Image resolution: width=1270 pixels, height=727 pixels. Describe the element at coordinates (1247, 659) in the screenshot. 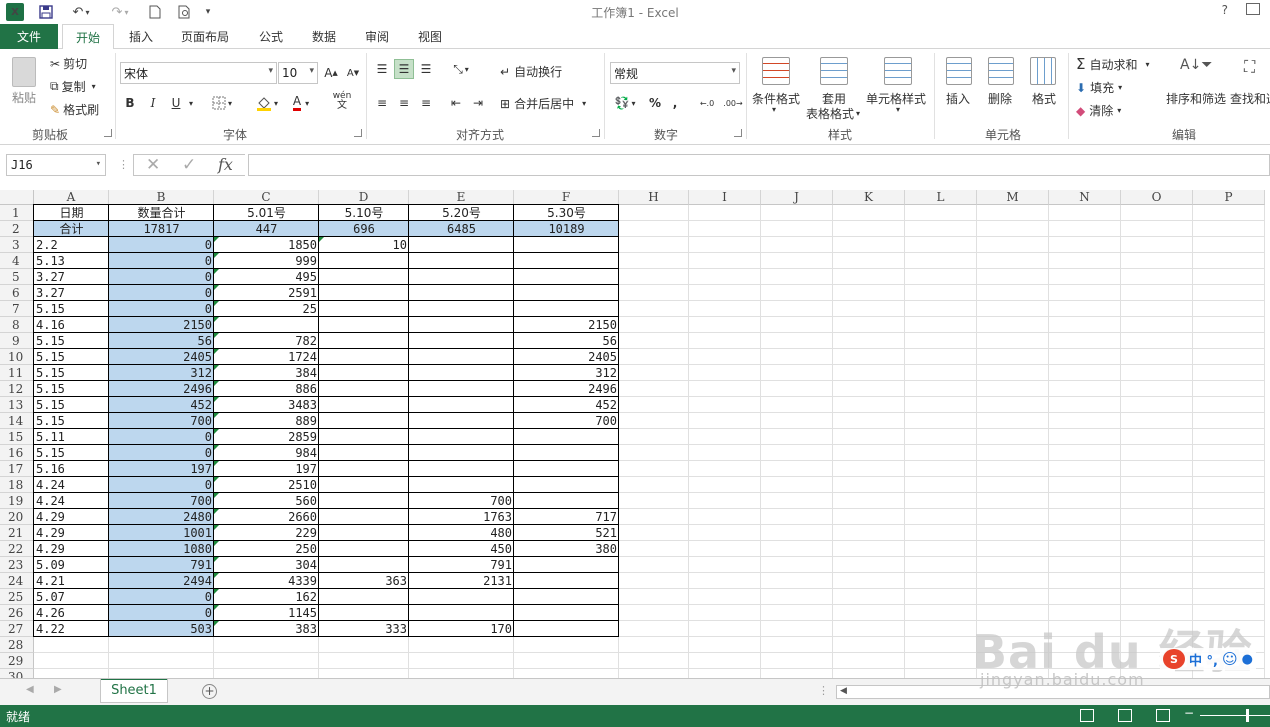

I see `microphone-icon: ●` at that location.